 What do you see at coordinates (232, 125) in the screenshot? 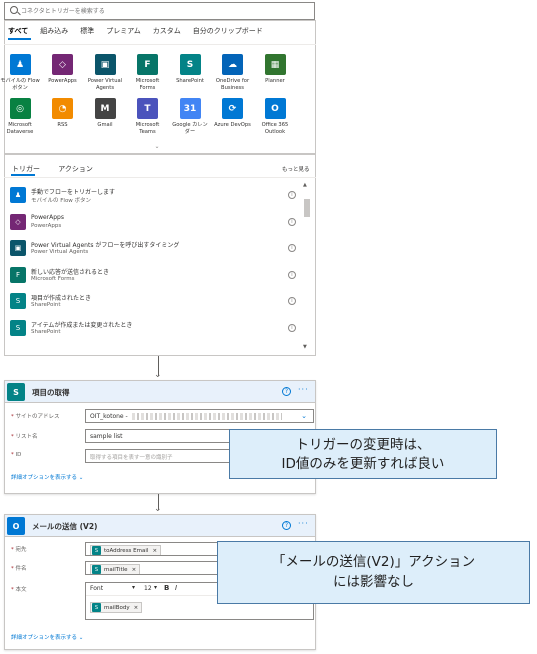
I see `connector-label: Azure DevOps` at bounding box center [232, 125].